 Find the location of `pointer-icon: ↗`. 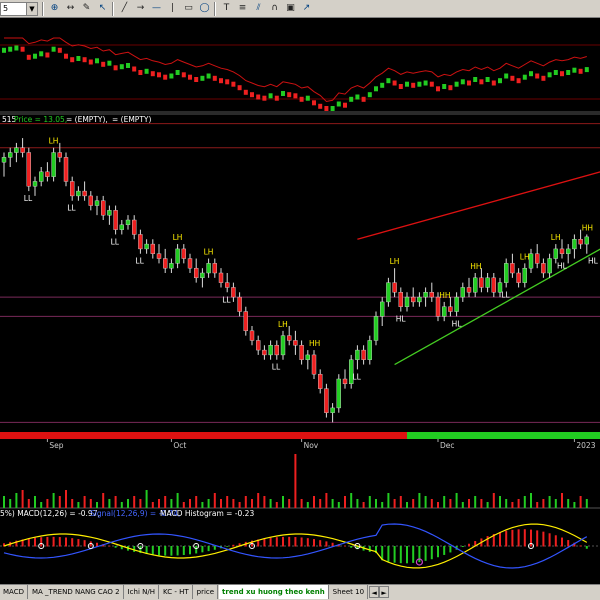

pointer-icon: ↗ is located at coordinates (306, 8).